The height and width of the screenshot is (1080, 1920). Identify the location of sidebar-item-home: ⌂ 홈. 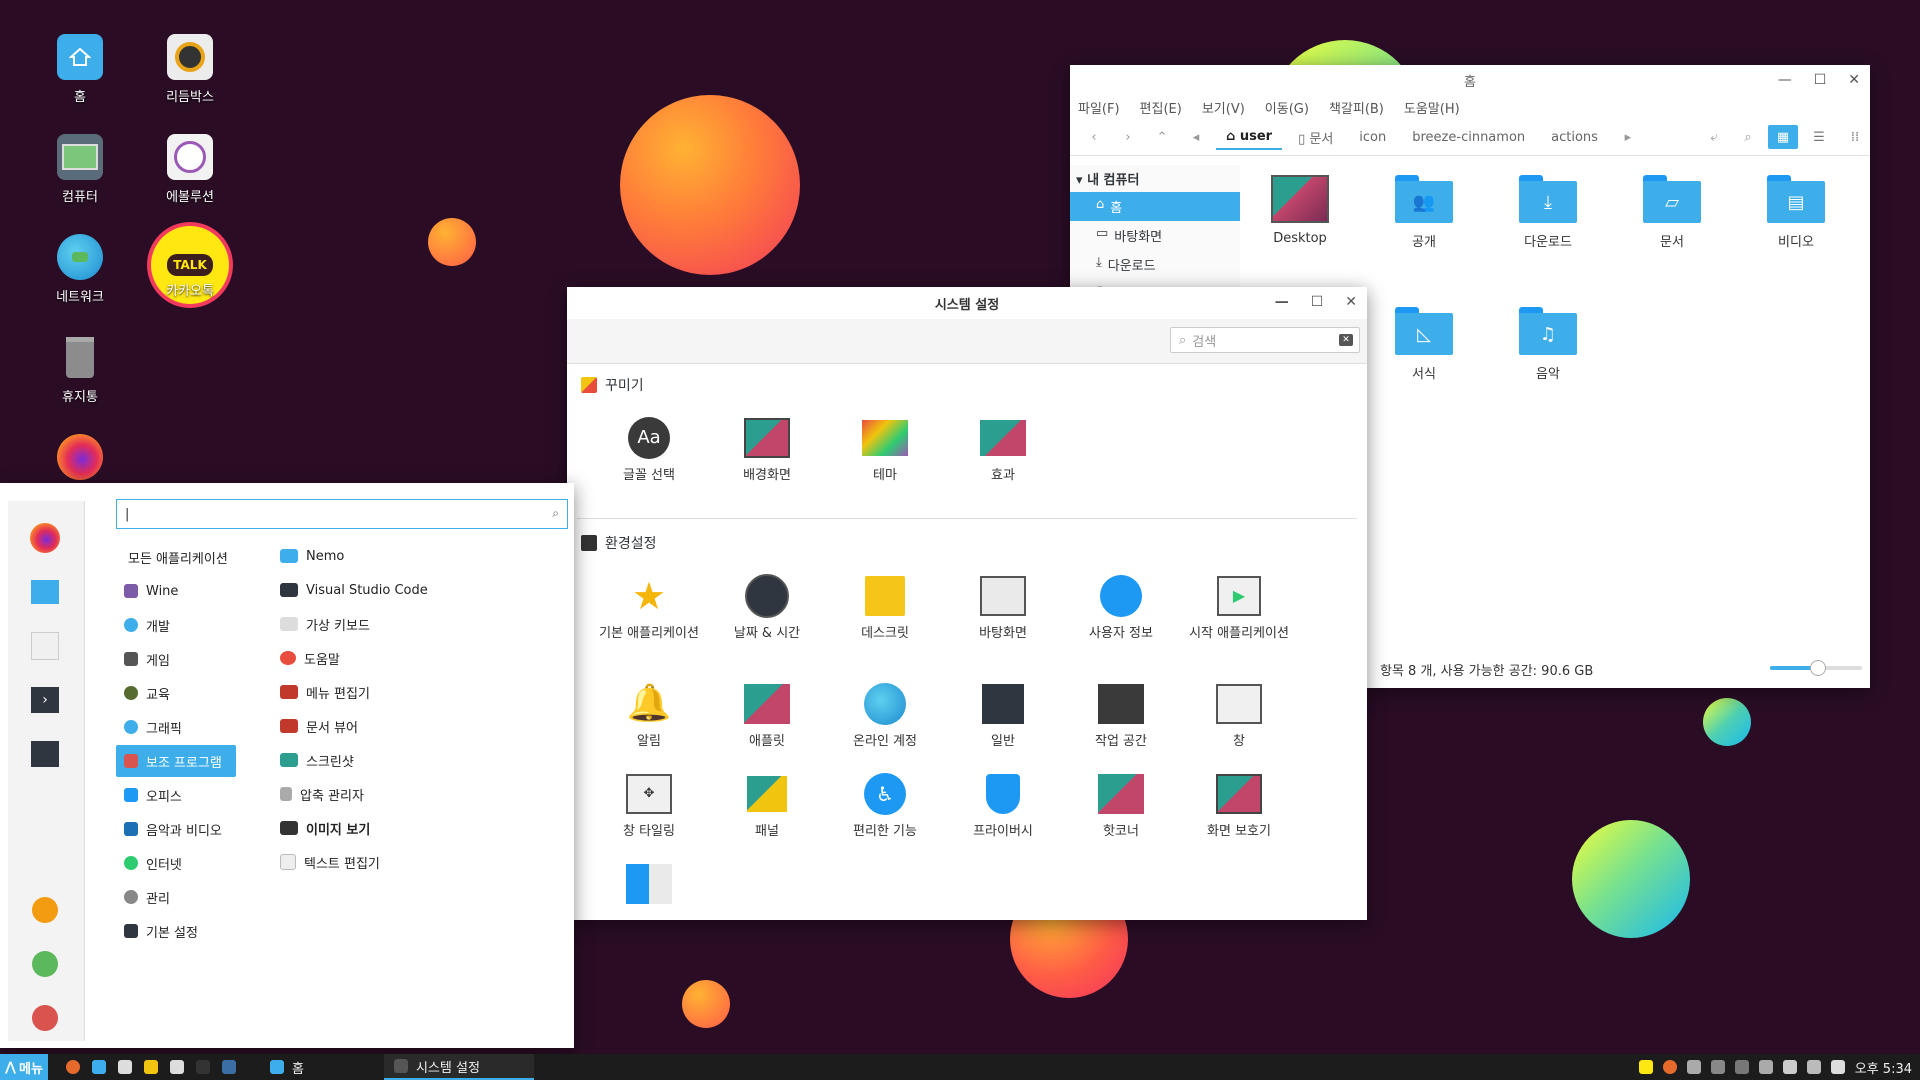
(1155, 206).